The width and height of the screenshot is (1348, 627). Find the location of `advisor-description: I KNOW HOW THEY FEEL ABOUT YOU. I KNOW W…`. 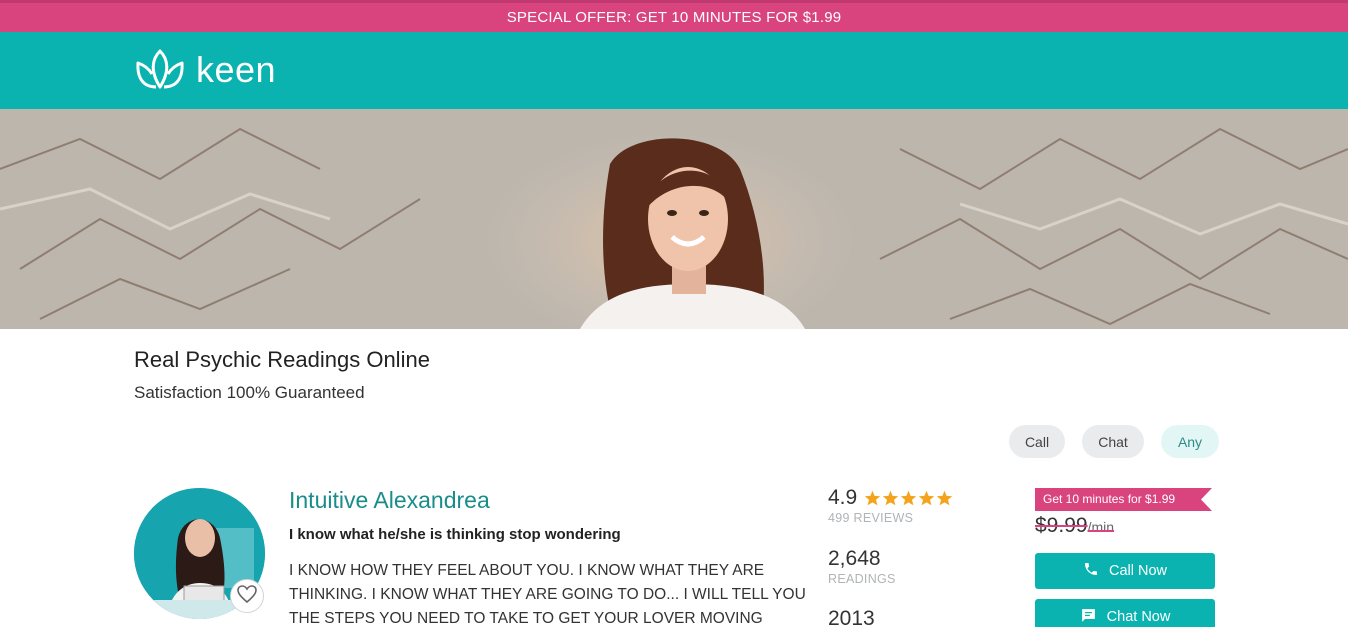

advisor-description: I KNOW HOW THEY FEEL ABOUT YOU. I KNOW W… is located at coordinates (547, 594).